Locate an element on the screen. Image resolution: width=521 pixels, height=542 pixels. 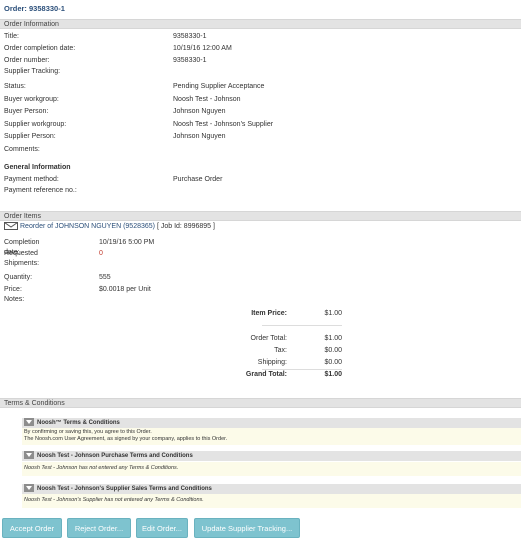
item-price-row: Item Price: $1.00 is located at coordinates (271, 314).